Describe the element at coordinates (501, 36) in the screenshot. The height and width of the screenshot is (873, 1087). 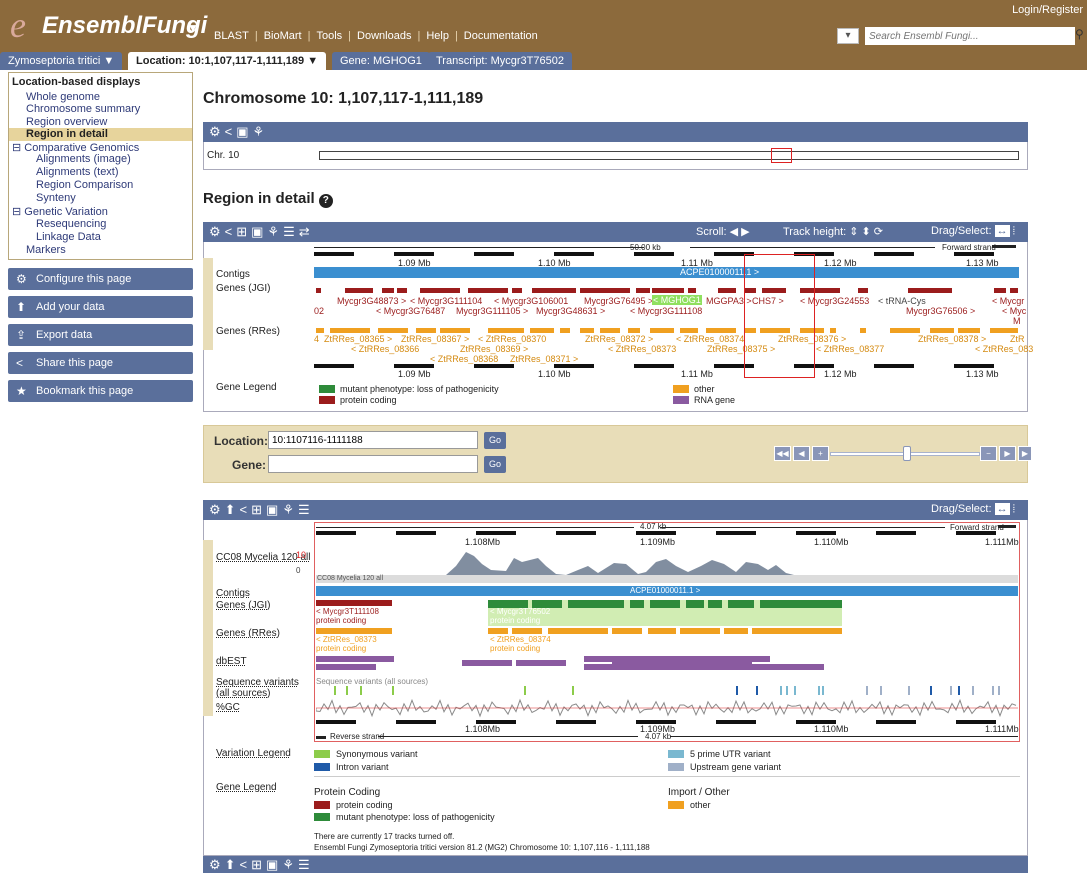
I see `nav-documentation: Documentation` at that location.